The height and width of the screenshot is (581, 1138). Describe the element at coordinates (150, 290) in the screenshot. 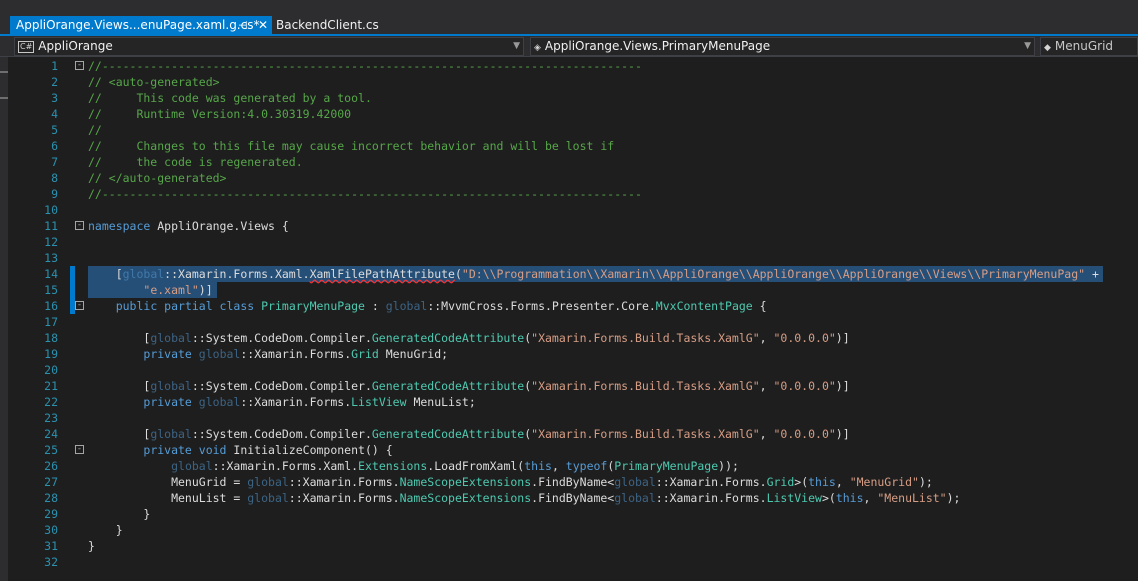

I see `code-text: "e.xaml")]` at that location.